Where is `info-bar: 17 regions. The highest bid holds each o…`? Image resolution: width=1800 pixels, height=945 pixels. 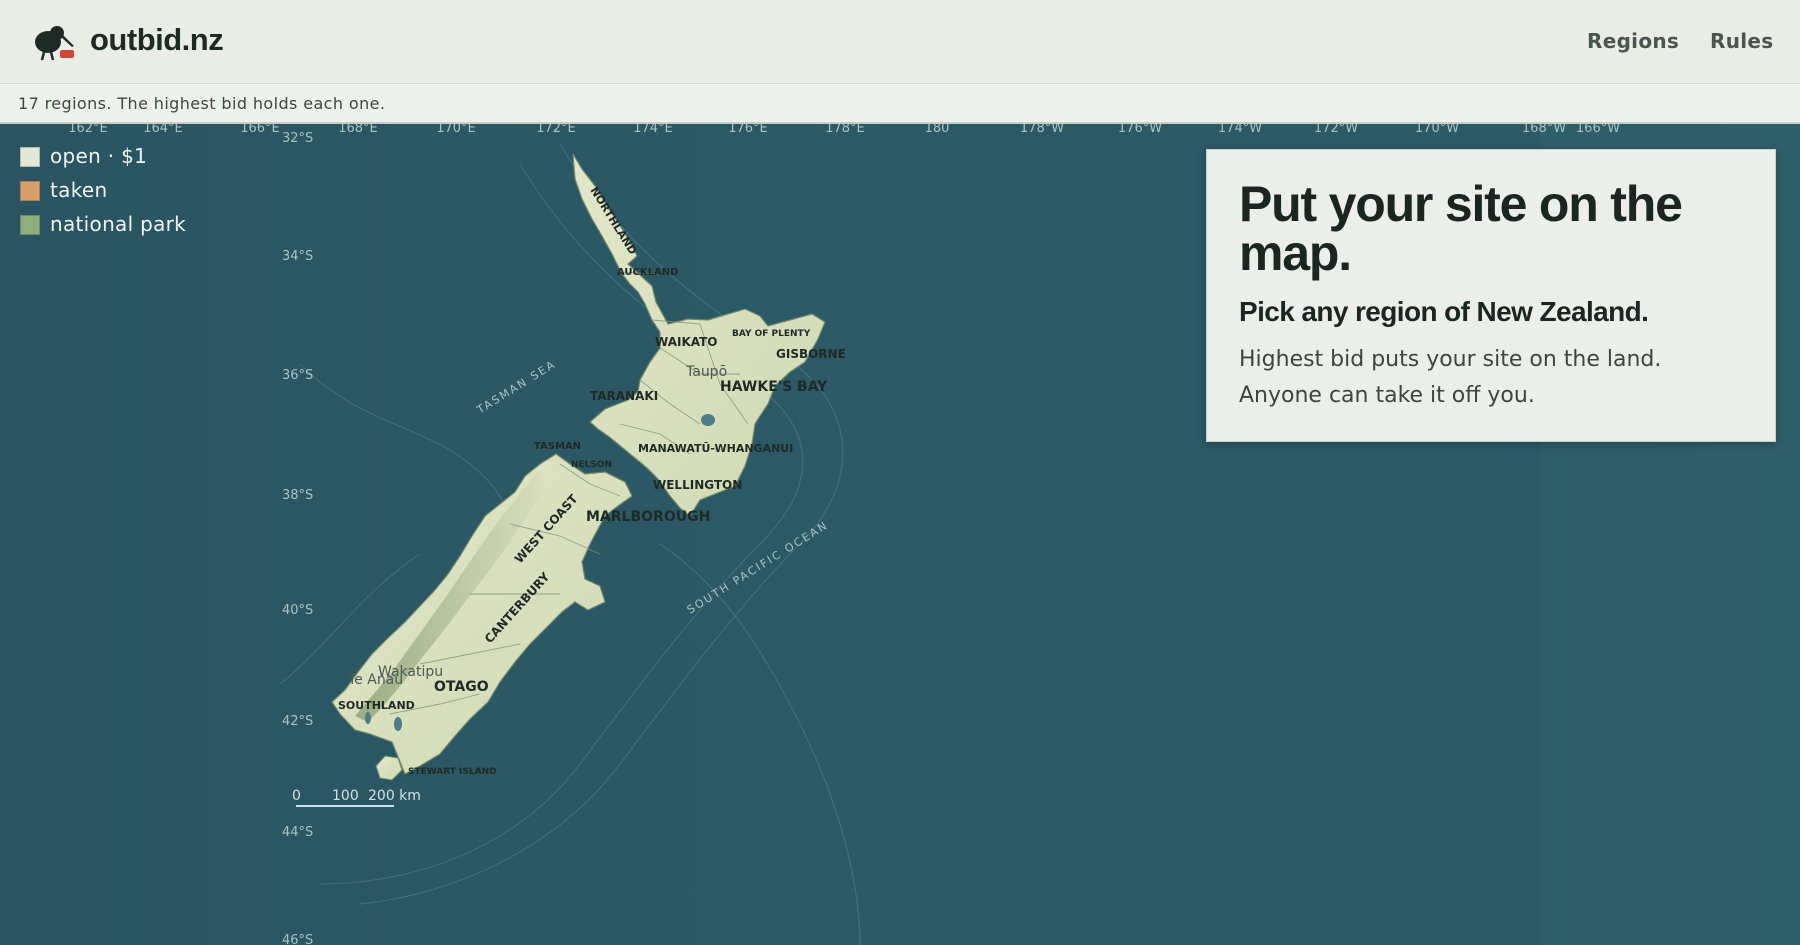 info-bar: 17 regions. The highest bid holds each o… is located at coordinates (900, 104).